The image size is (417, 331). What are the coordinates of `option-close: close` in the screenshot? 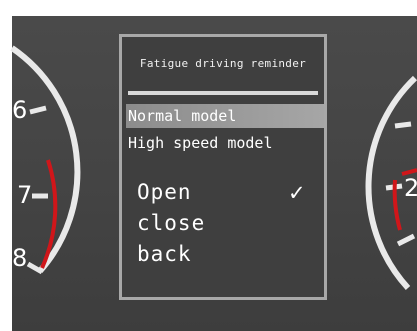 It's located at (171, 223).